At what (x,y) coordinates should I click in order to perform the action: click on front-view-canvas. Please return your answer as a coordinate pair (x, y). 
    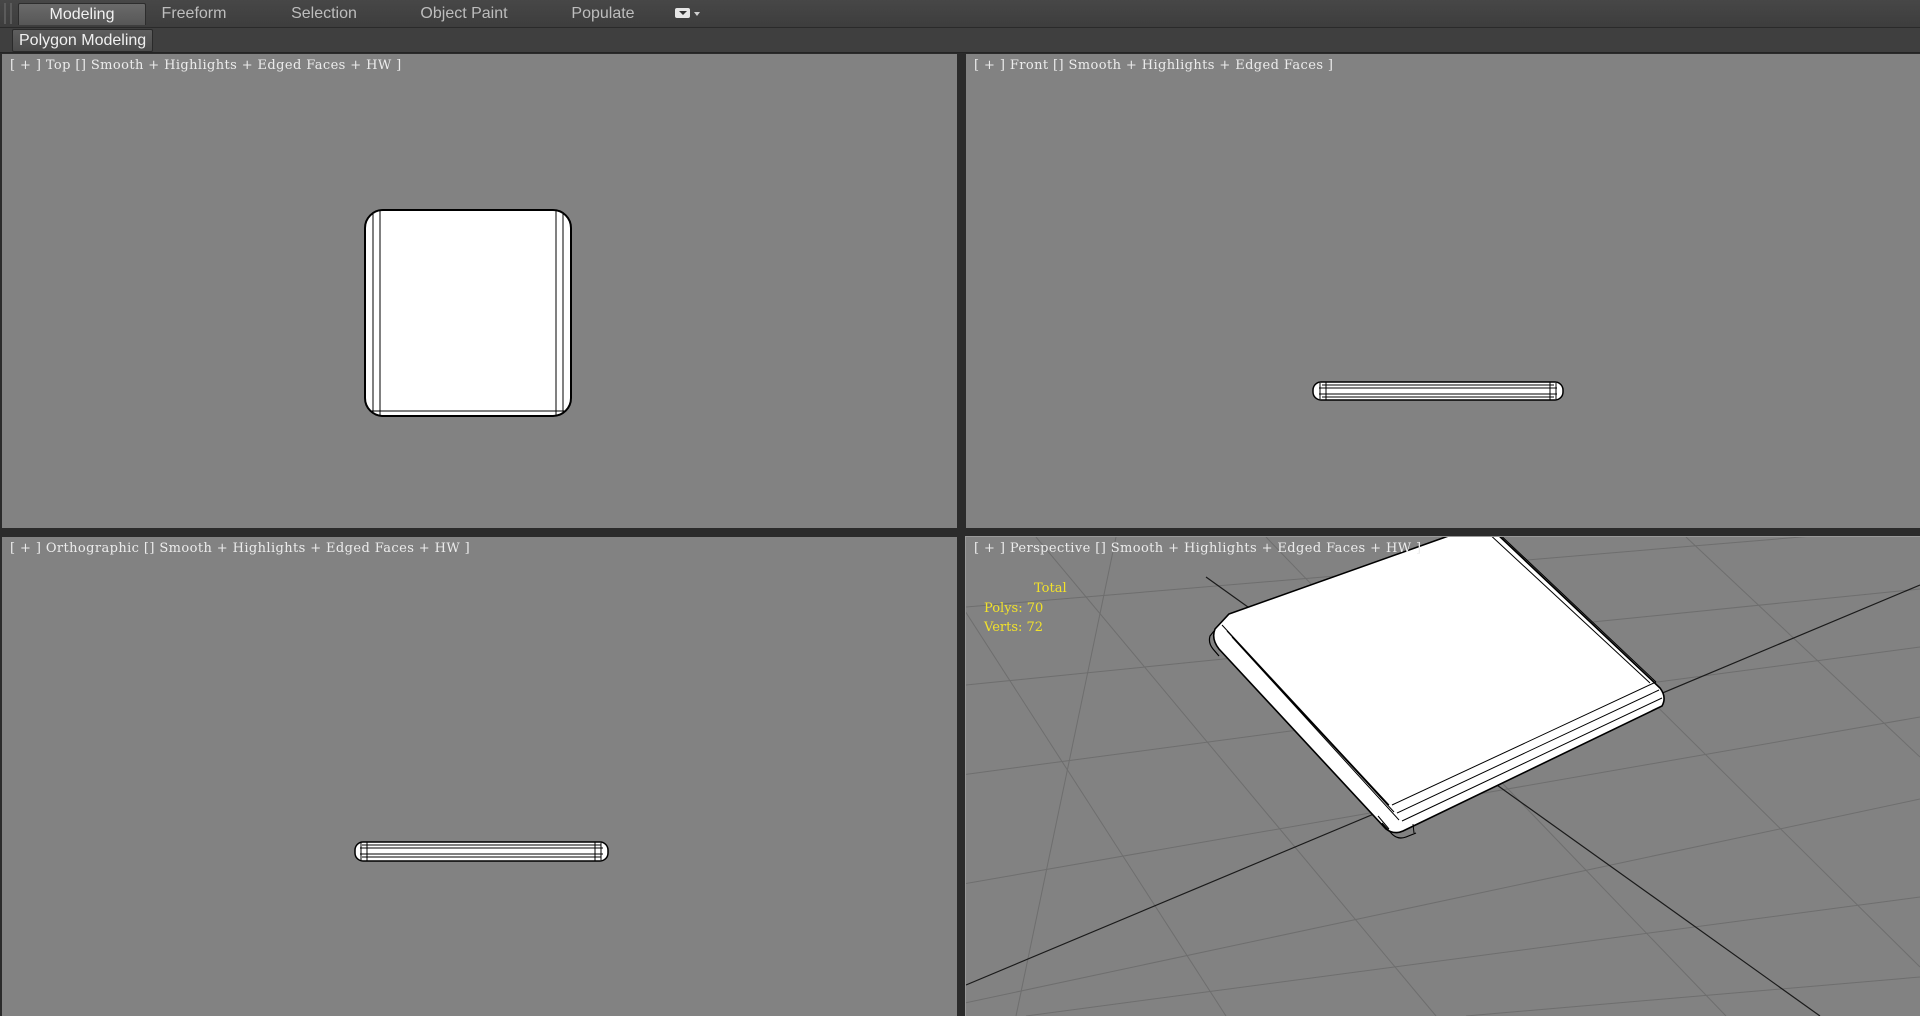
    Looking at the image, I should click on (1438, 391).